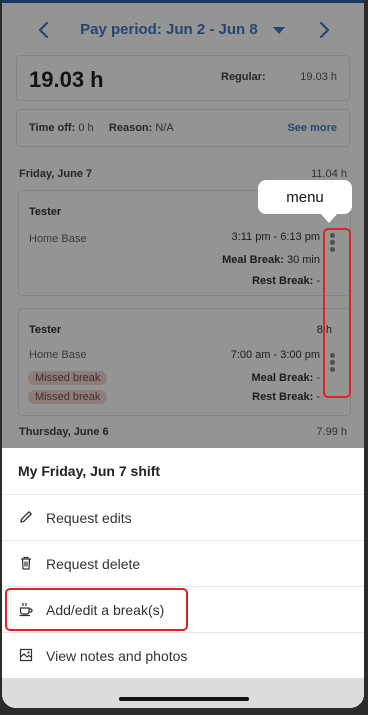  I want to click on add-break-highlight-box, so click(96, 609).